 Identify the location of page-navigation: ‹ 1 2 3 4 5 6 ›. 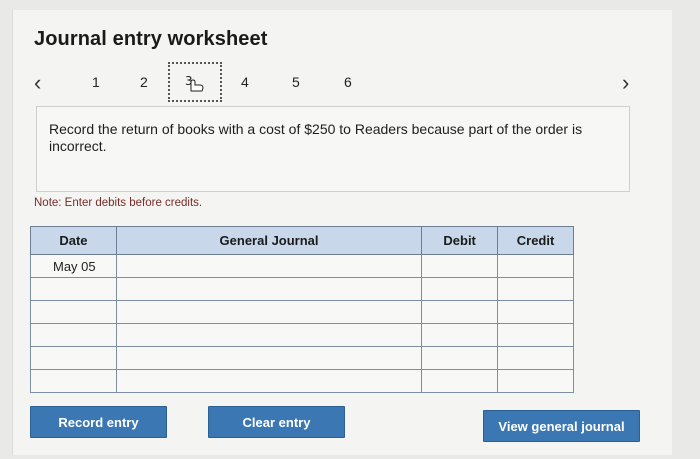
(340, 84).